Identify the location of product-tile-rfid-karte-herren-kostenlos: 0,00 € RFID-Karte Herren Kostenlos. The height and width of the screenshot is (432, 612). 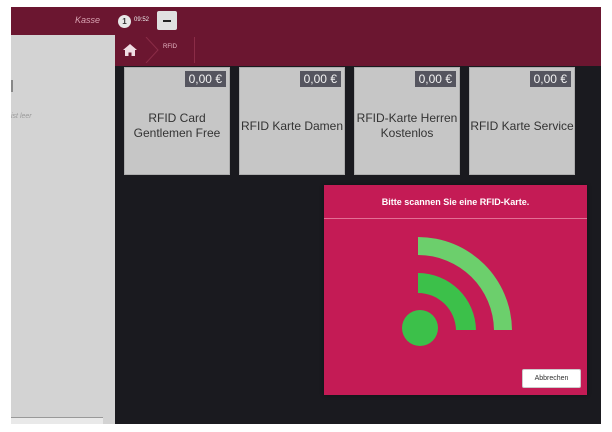
(407, 121).